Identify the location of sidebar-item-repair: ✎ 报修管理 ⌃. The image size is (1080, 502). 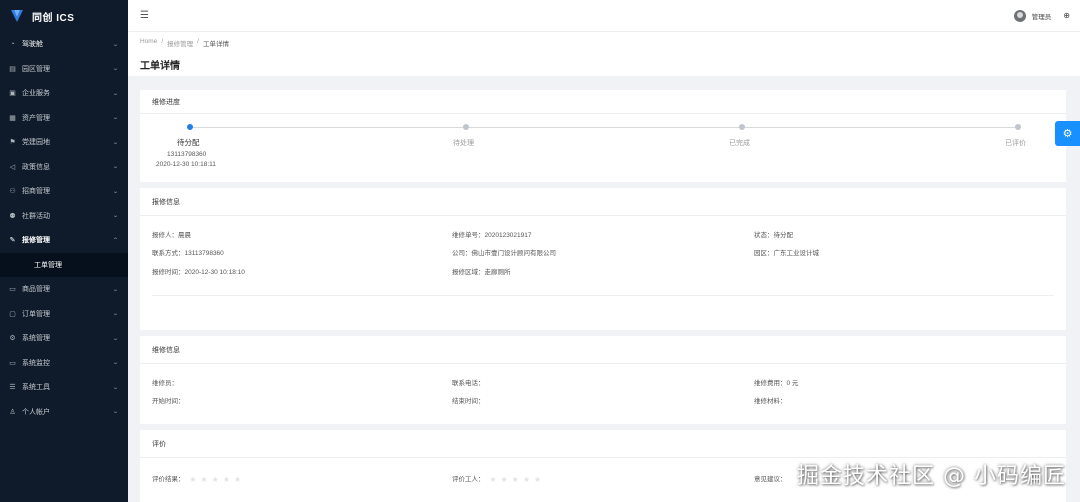
(64, 240).